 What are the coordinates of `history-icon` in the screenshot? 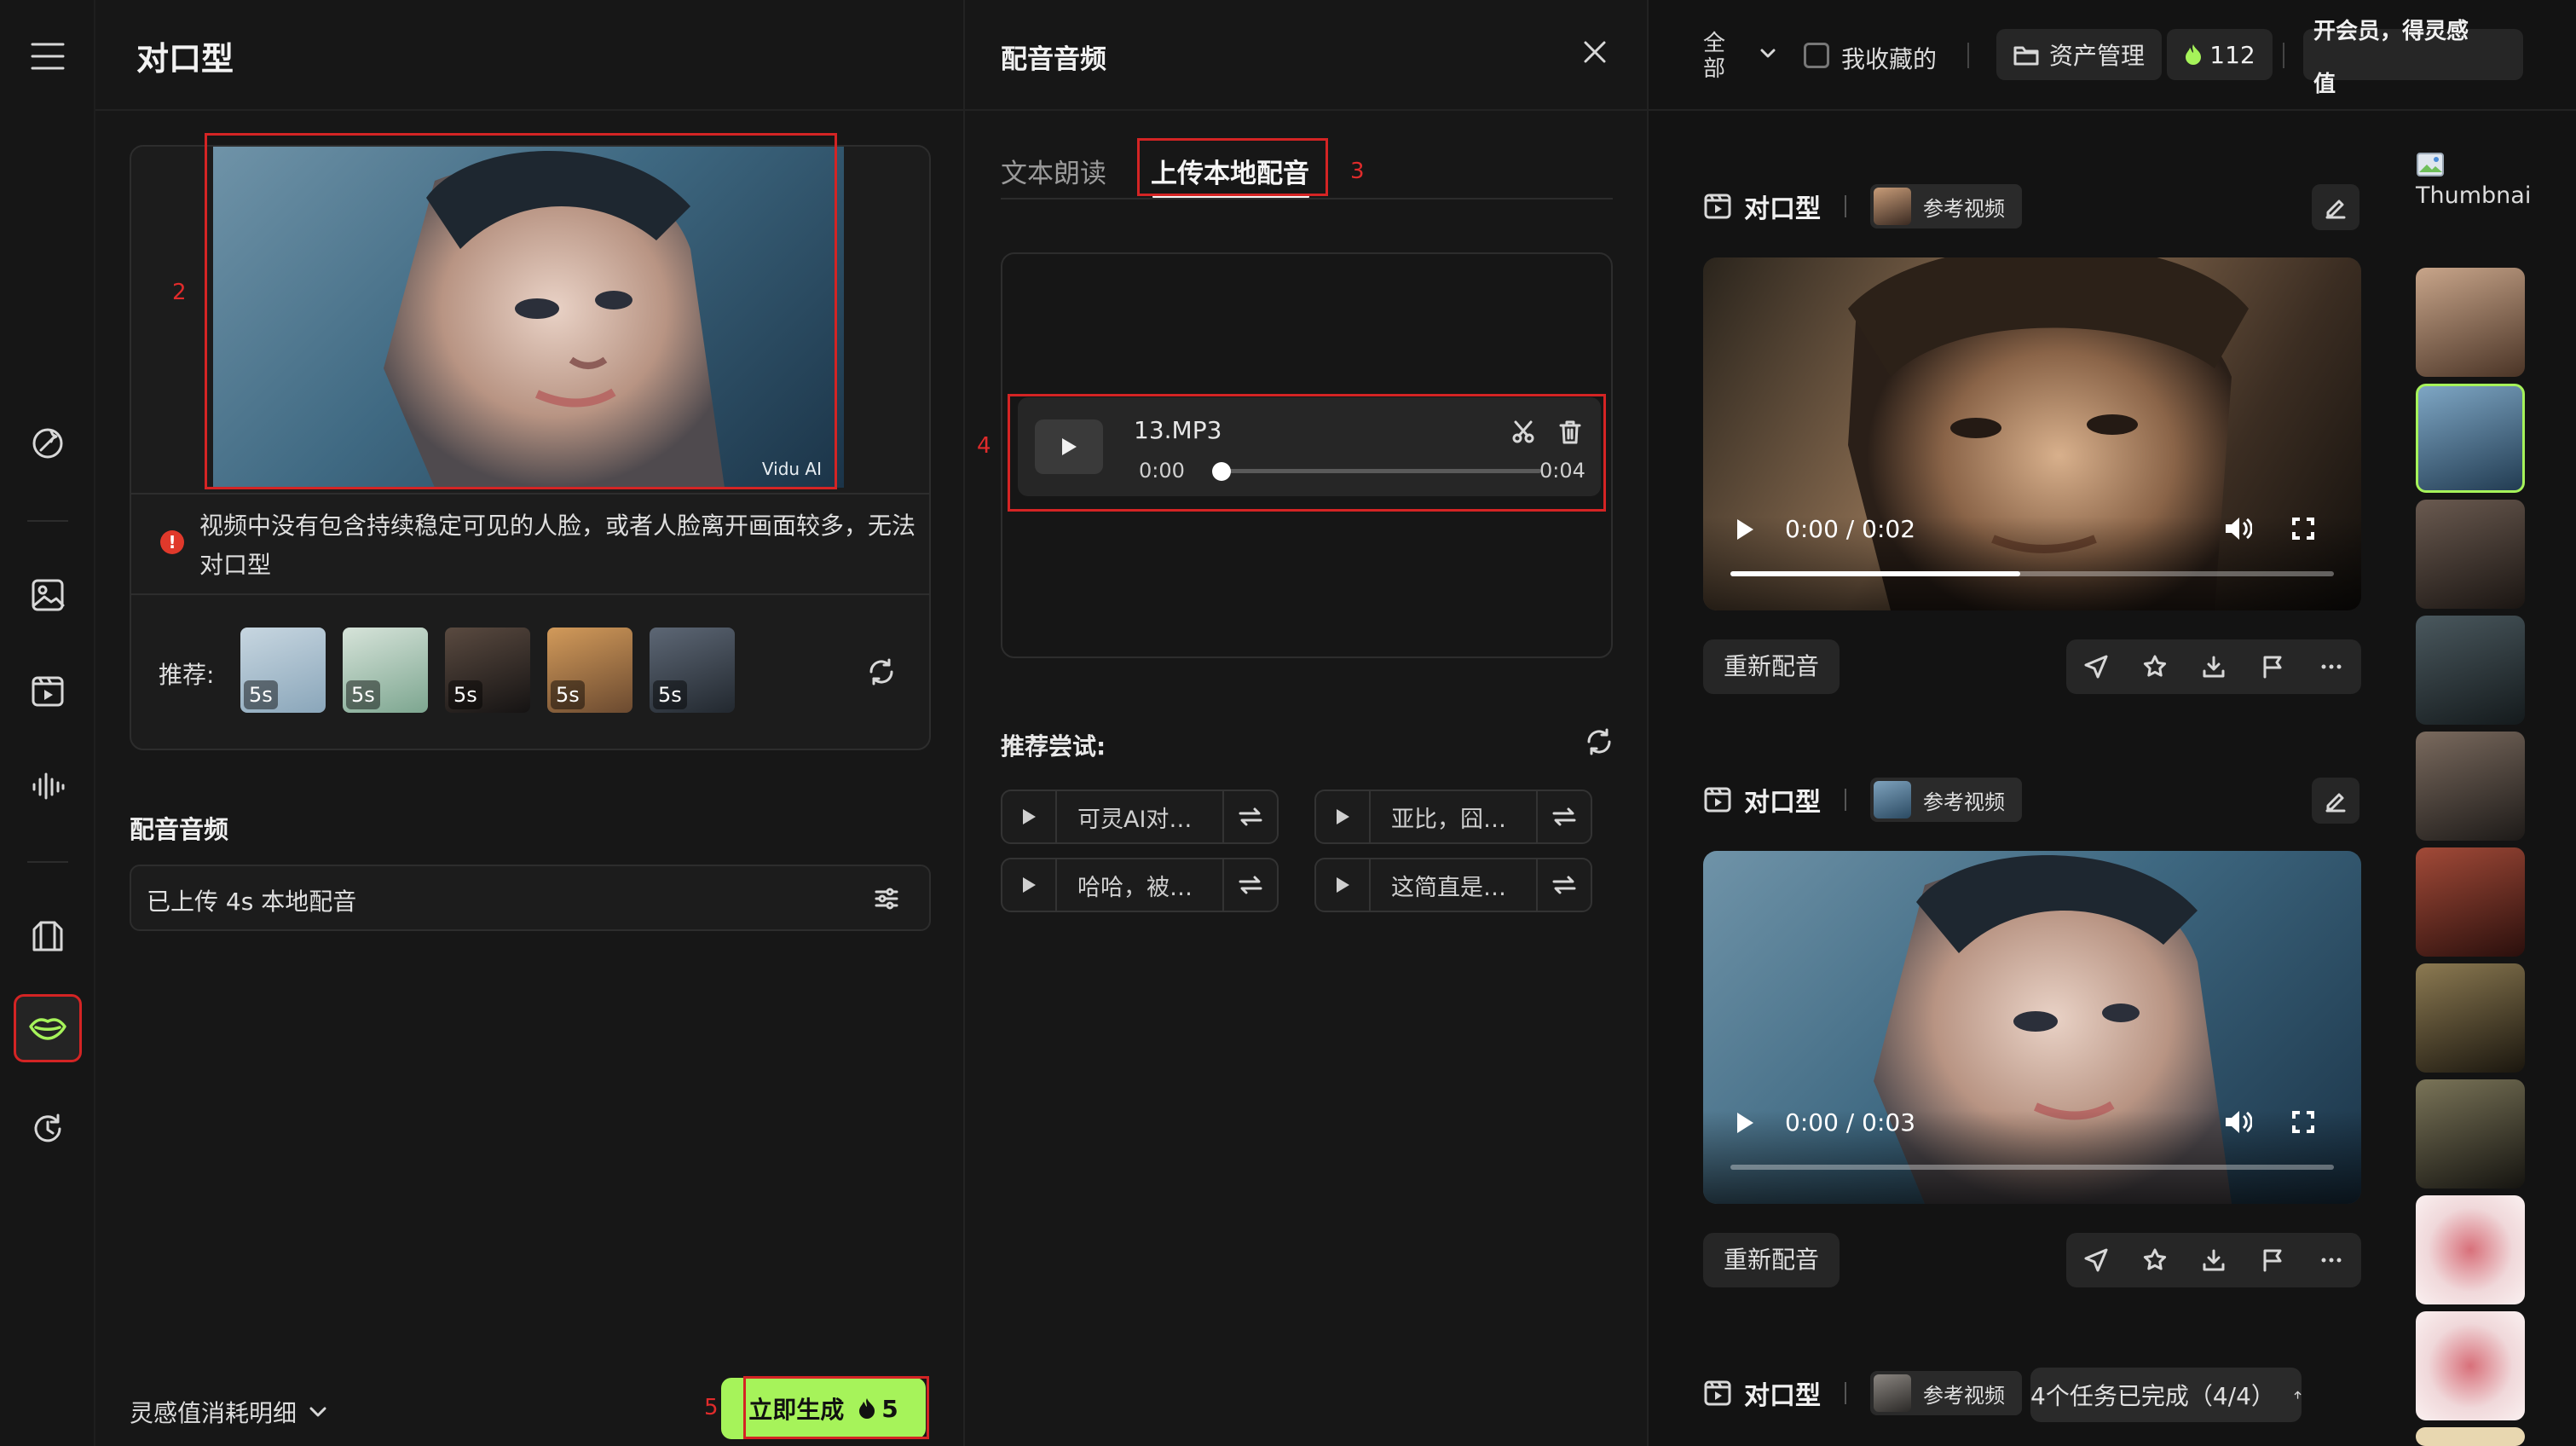 It's located at (48, 1129).